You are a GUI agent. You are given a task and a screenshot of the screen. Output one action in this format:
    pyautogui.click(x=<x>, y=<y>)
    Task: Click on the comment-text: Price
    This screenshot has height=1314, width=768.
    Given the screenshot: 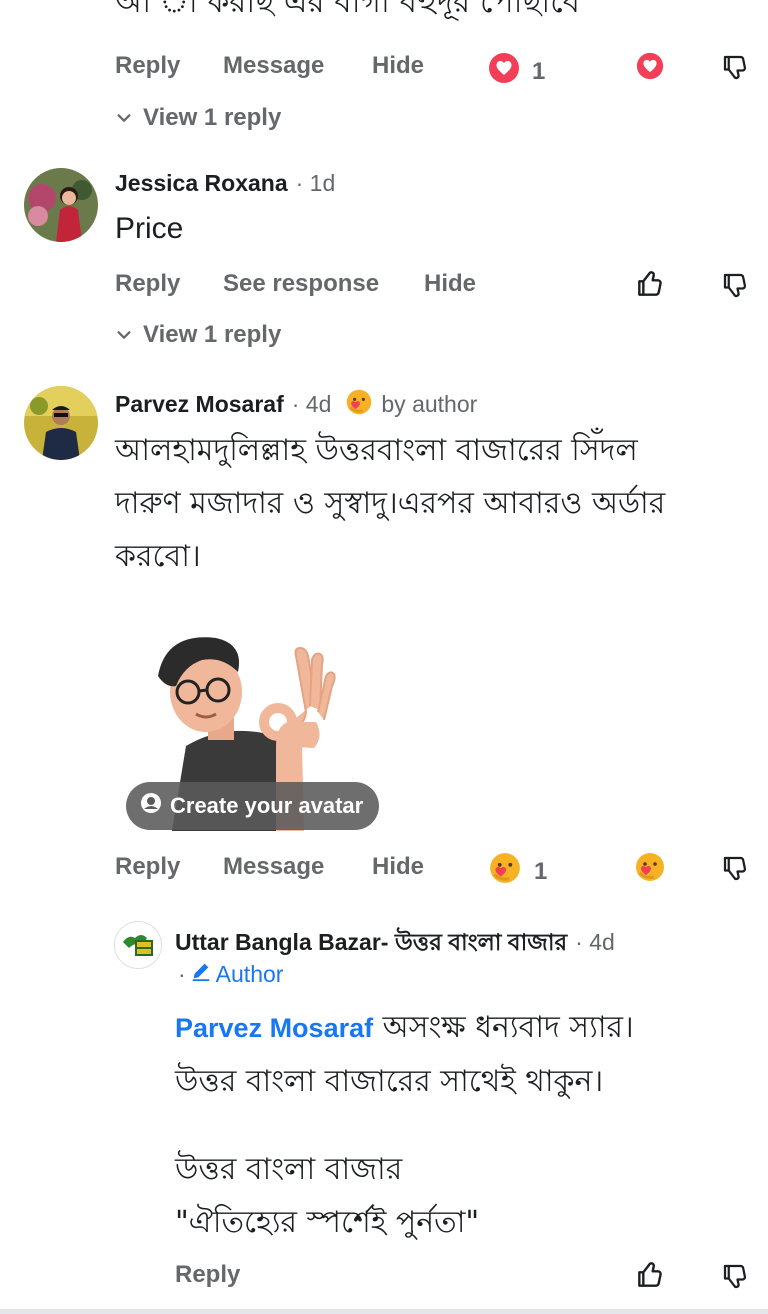 What is the action you would take?
    pyautogui.click(x=149, y=228)
    